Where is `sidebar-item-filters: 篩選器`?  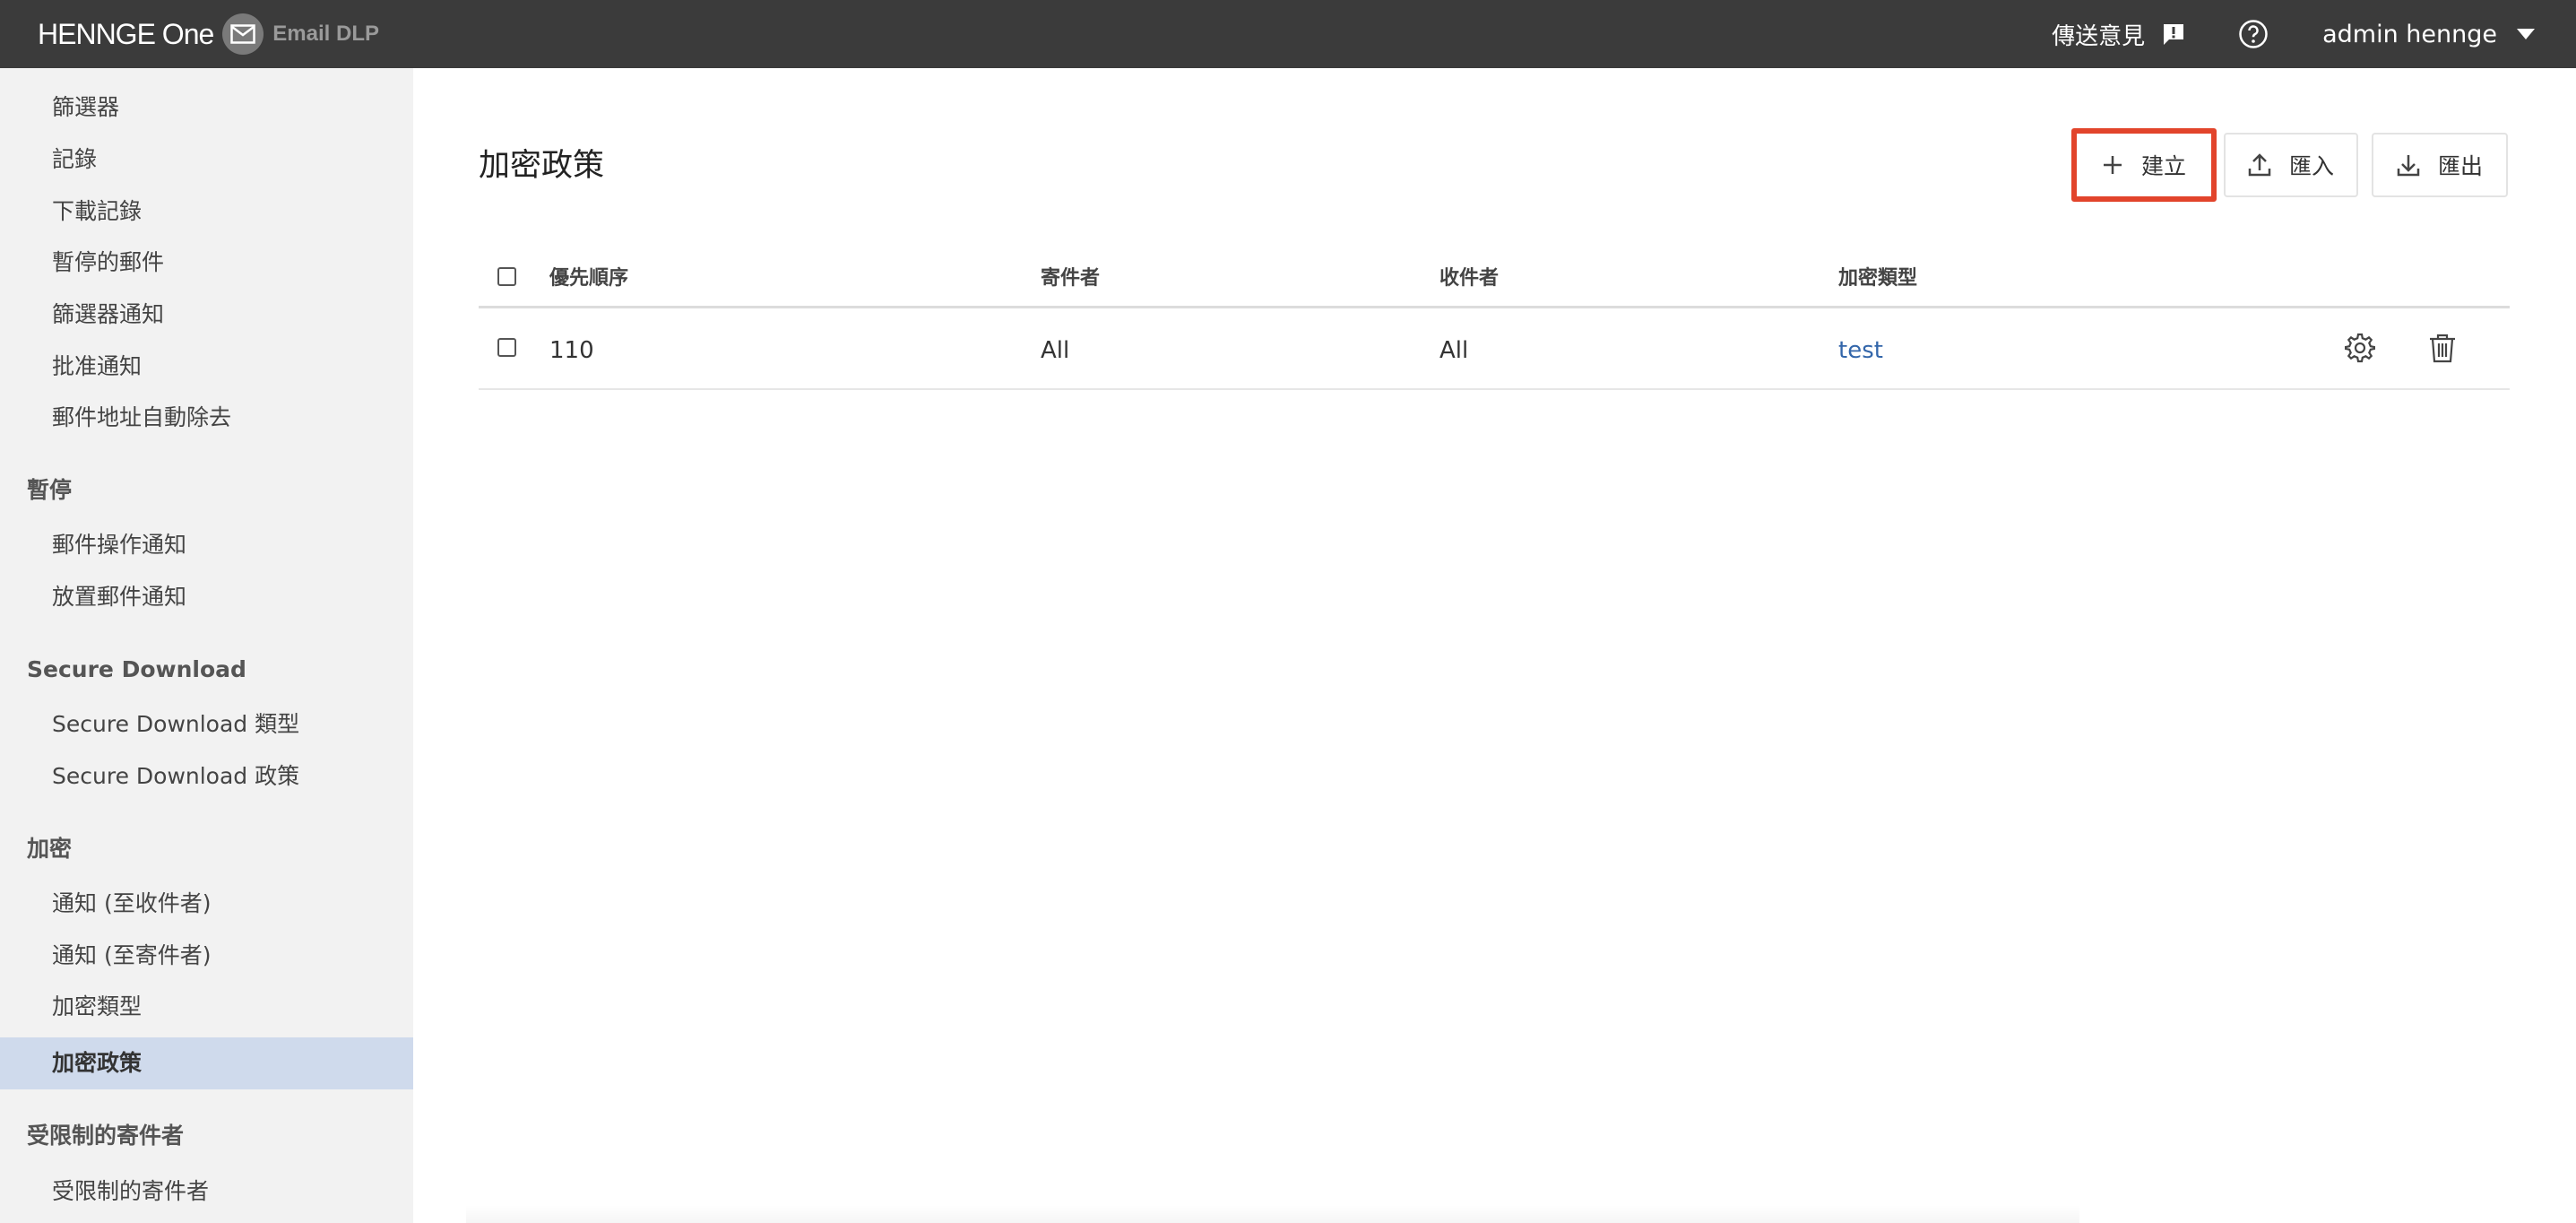 sidebar-item-filters: 篩選器 is located at coordinates (85, 107).